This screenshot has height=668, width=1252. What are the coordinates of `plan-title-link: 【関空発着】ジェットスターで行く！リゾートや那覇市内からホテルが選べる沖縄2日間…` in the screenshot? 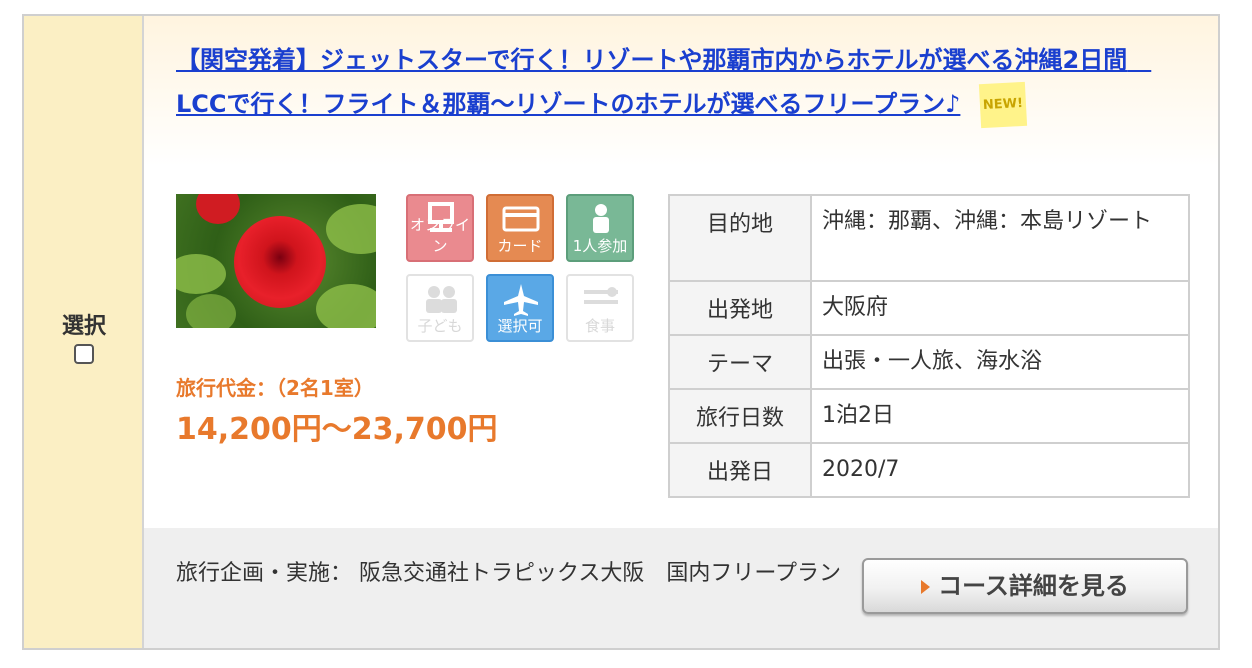 It's located at (663, 83).